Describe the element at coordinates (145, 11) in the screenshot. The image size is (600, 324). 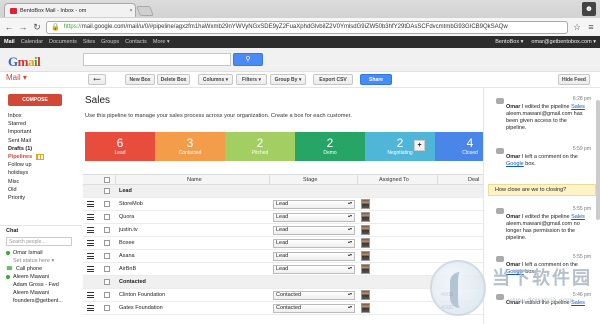
I see `new-tab-button` at that location.